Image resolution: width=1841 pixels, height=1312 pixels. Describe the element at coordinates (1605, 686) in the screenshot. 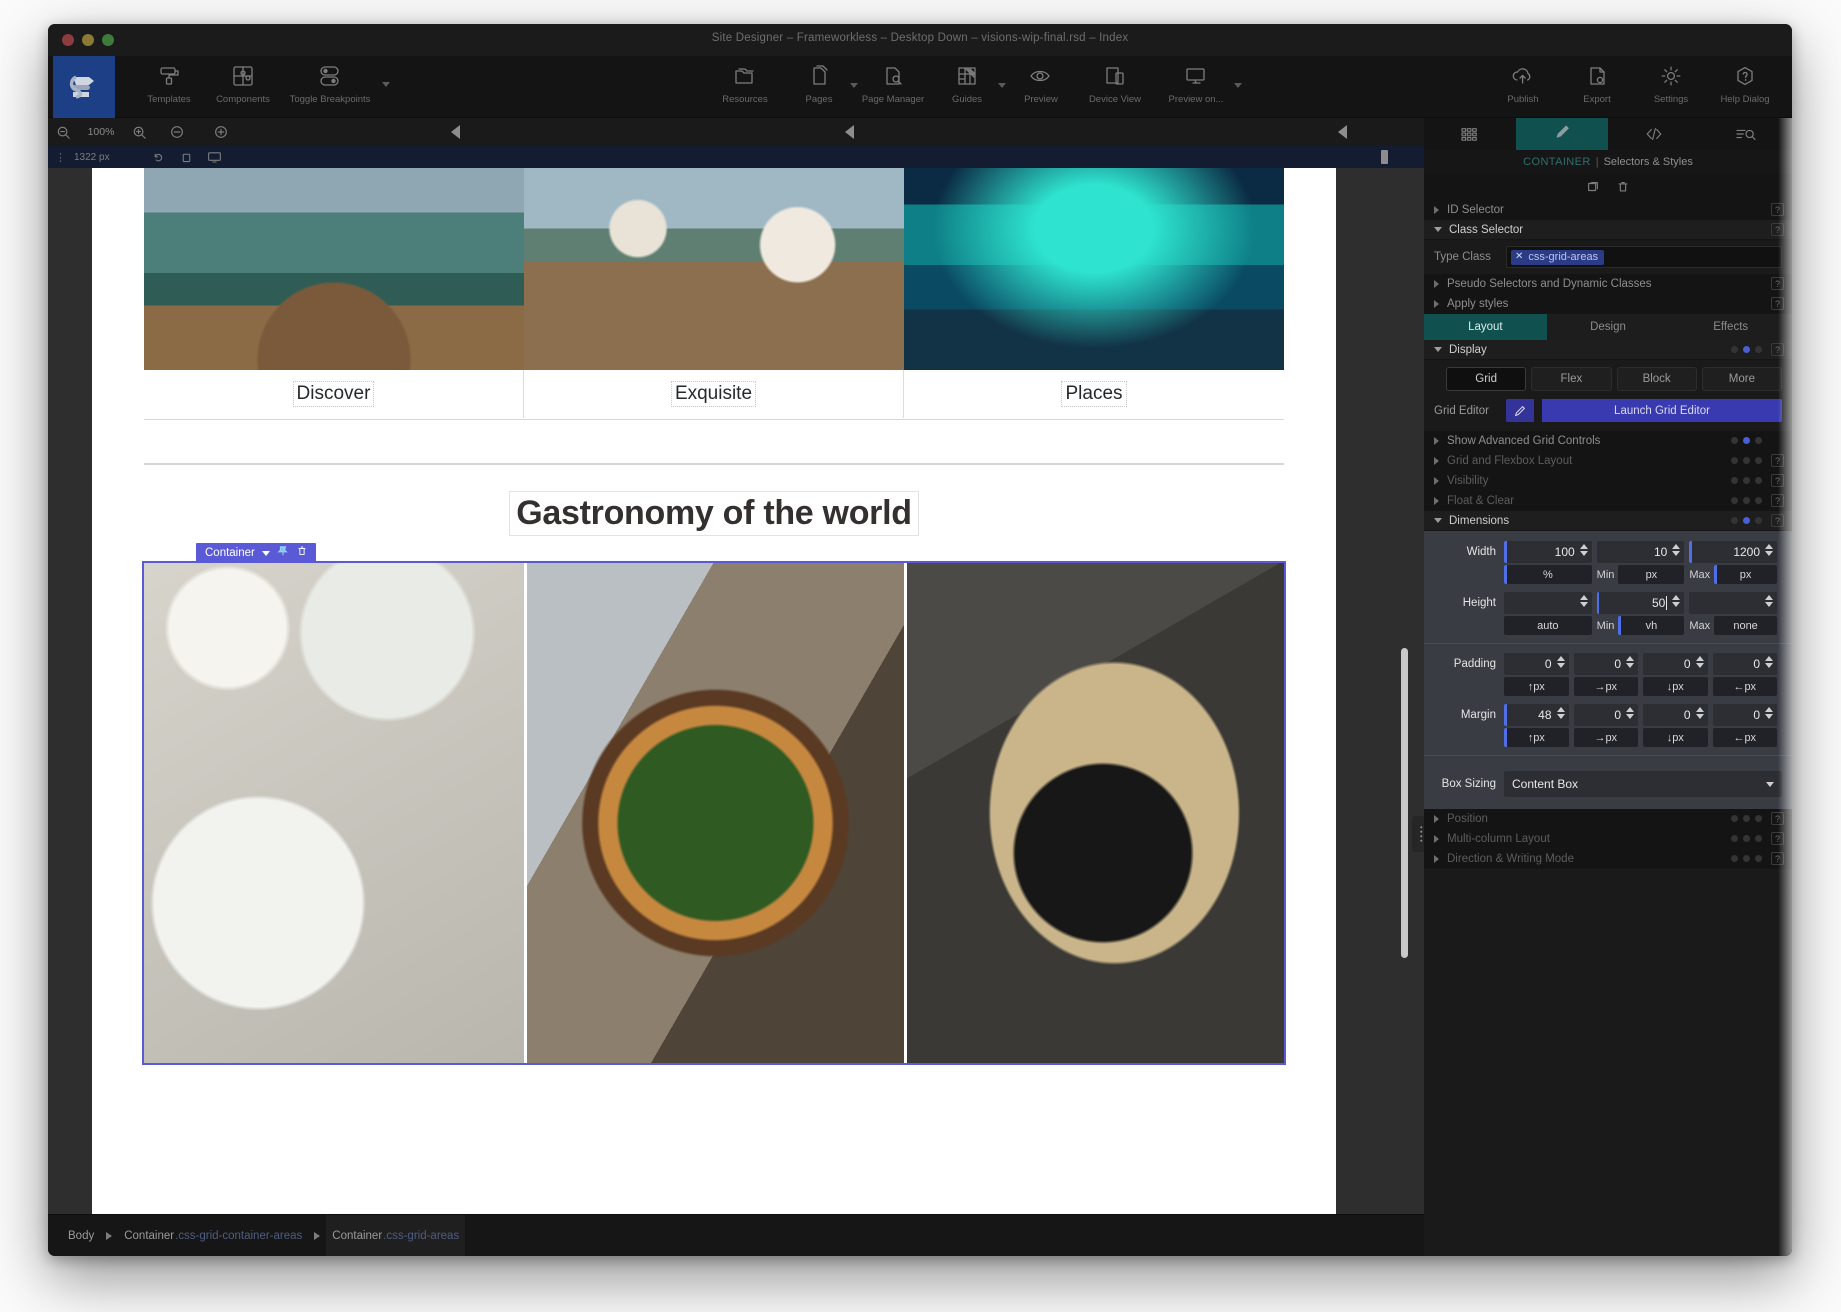

I see `padding-right-unit: →px` at that location.